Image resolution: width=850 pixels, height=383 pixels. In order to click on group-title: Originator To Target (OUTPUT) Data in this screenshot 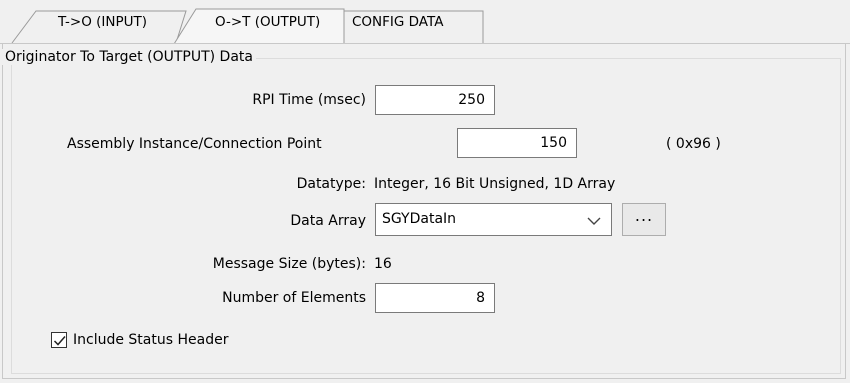, I will do `click(129, 57)`.